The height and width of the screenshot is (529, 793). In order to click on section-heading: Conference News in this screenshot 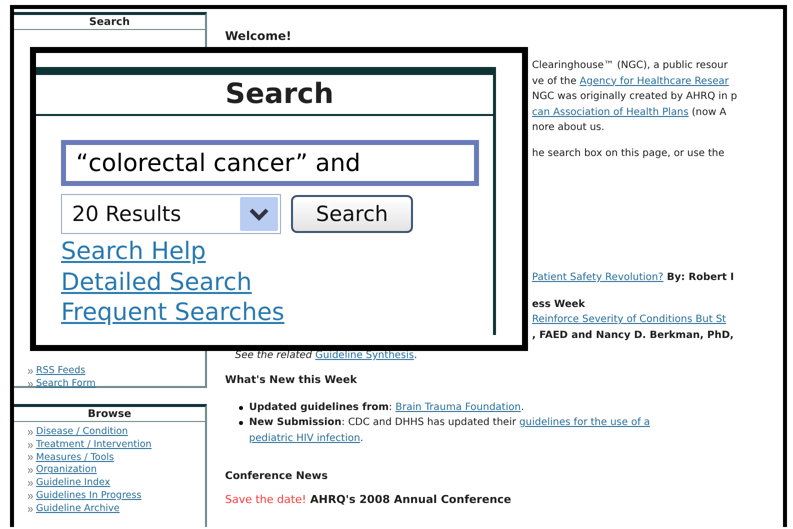, I will do `click(277, 476)`.